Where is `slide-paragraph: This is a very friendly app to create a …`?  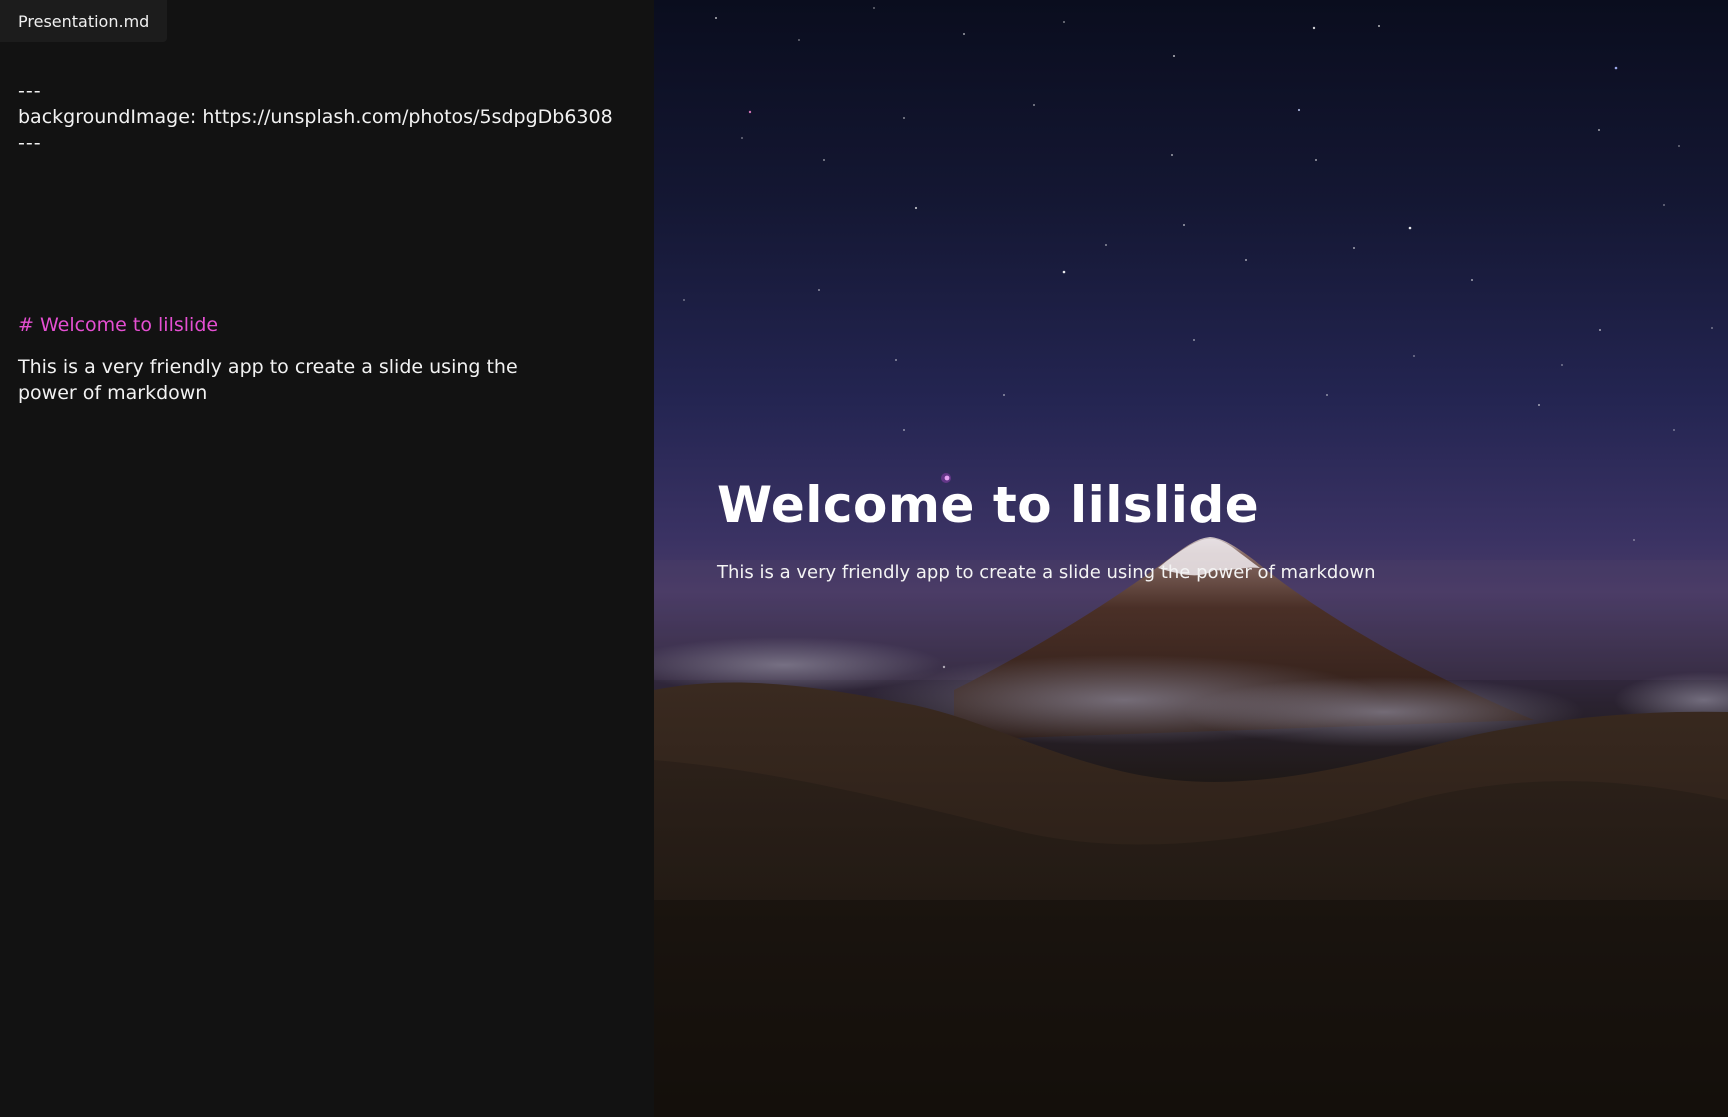
slide-paragraph: This is a very friendly app to create a … is located at coordinates (1046, 572).